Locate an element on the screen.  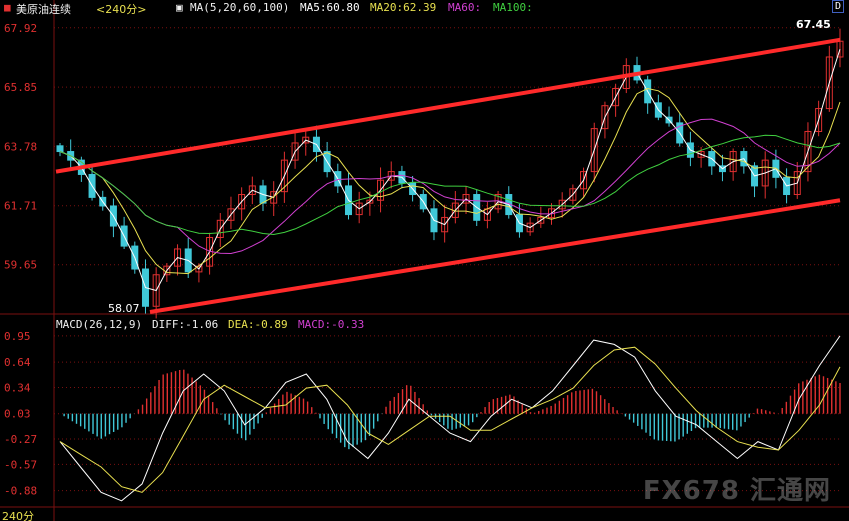
low-annotation: 58.07 is located at coordinates (124, 308).